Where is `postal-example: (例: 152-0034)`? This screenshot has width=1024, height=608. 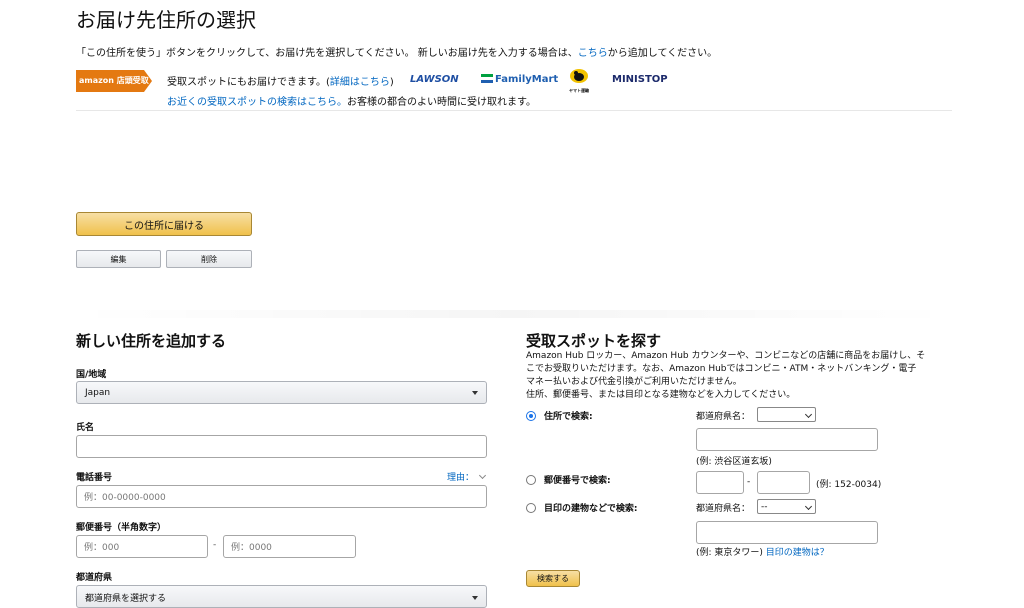 postal-example: (例: 152-0034) is located at coordinates (849, 485).